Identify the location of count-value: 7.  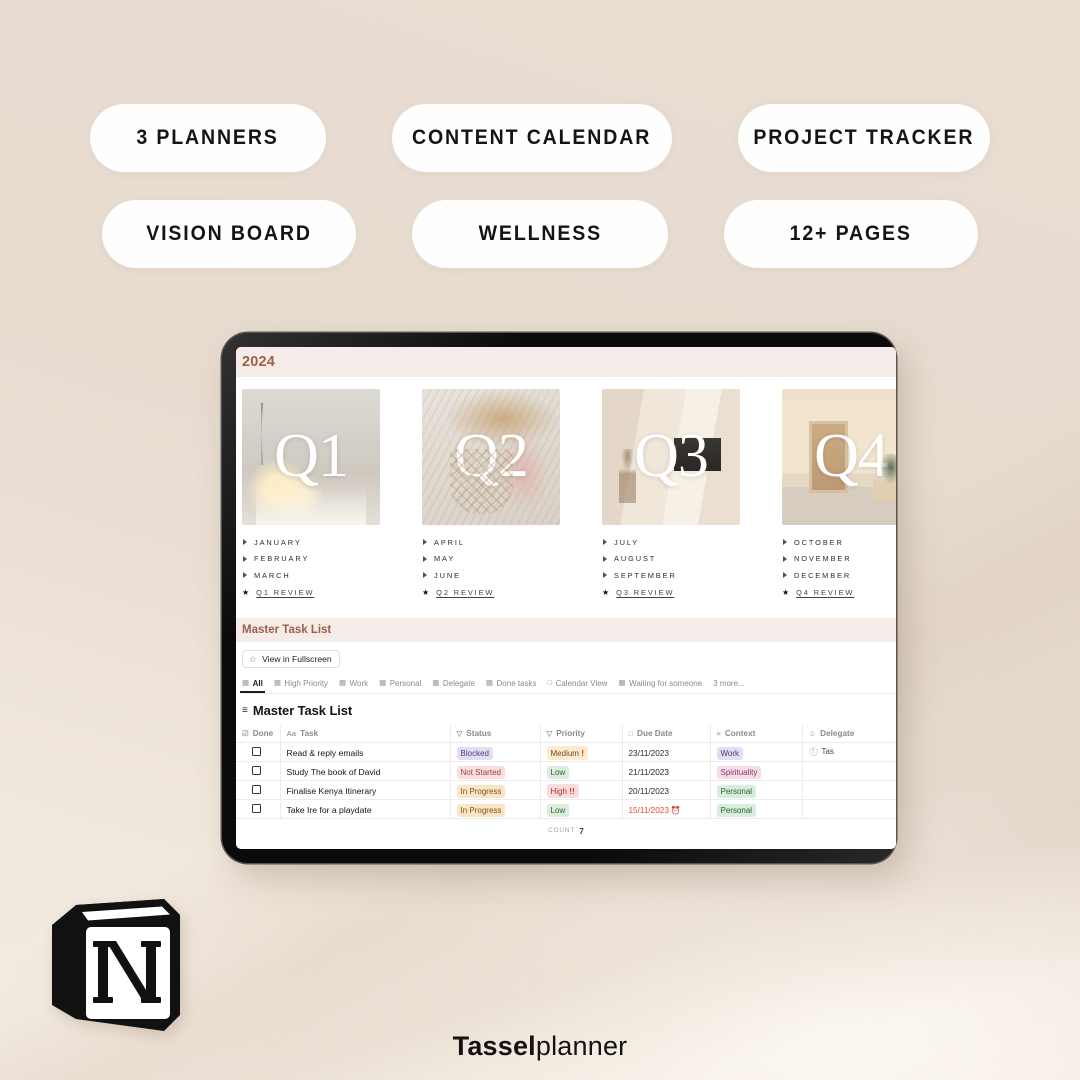
(581, 830).